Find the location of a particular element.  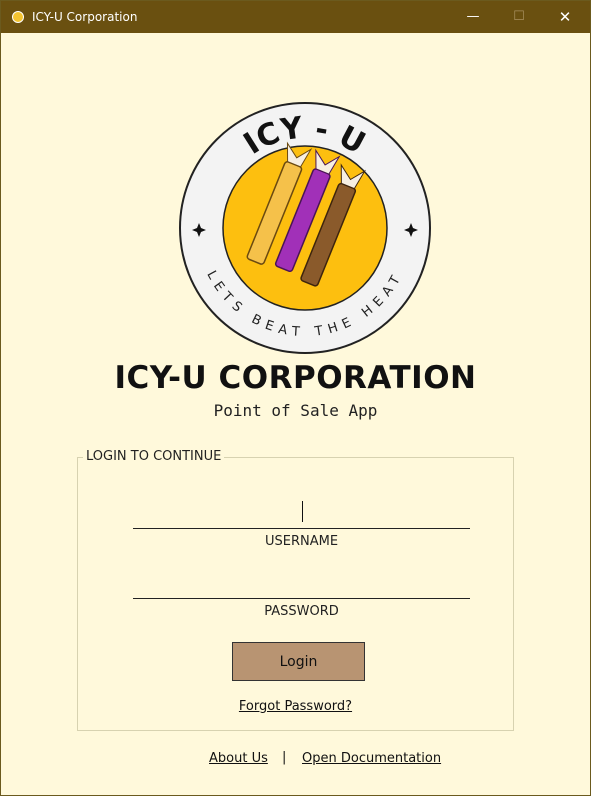

title-bar: ICY-U Corporation — ☐ ✕ is located at coordinates (295, 17).